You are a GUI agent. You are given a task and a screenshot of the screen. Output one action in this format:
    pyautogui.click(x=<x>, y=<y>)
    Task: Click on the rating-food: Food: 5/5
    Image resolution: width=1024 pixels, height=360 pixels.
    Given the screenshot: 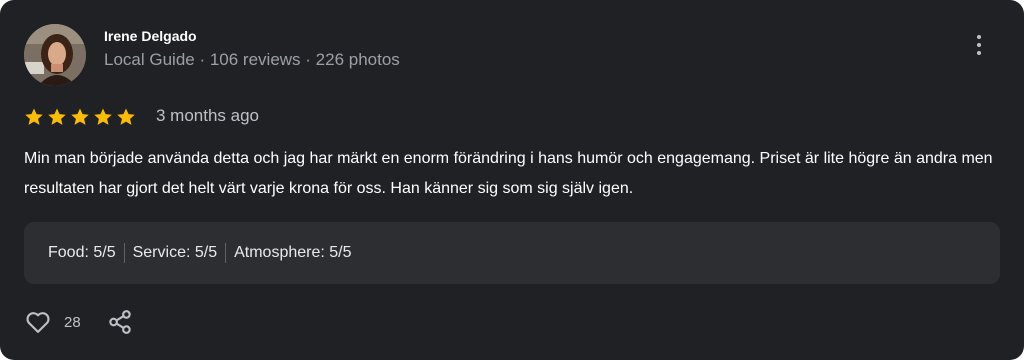 What is the action you would take?
    pyautogui.click(x=82, y=252)
    